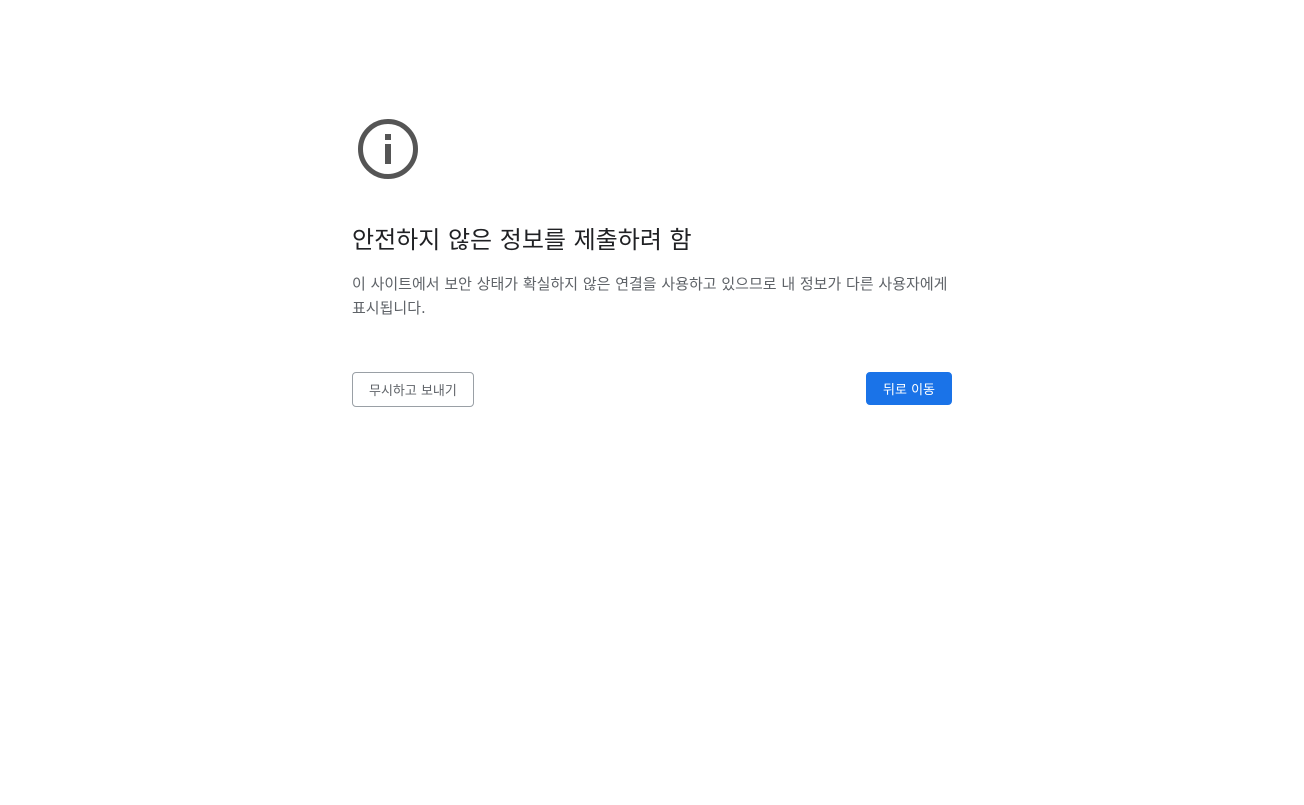 The width and height of the screenshot is (1304, 805). I want to click on button-row: 무시하고 보내기 뒤로 이동, so click(652, 390).